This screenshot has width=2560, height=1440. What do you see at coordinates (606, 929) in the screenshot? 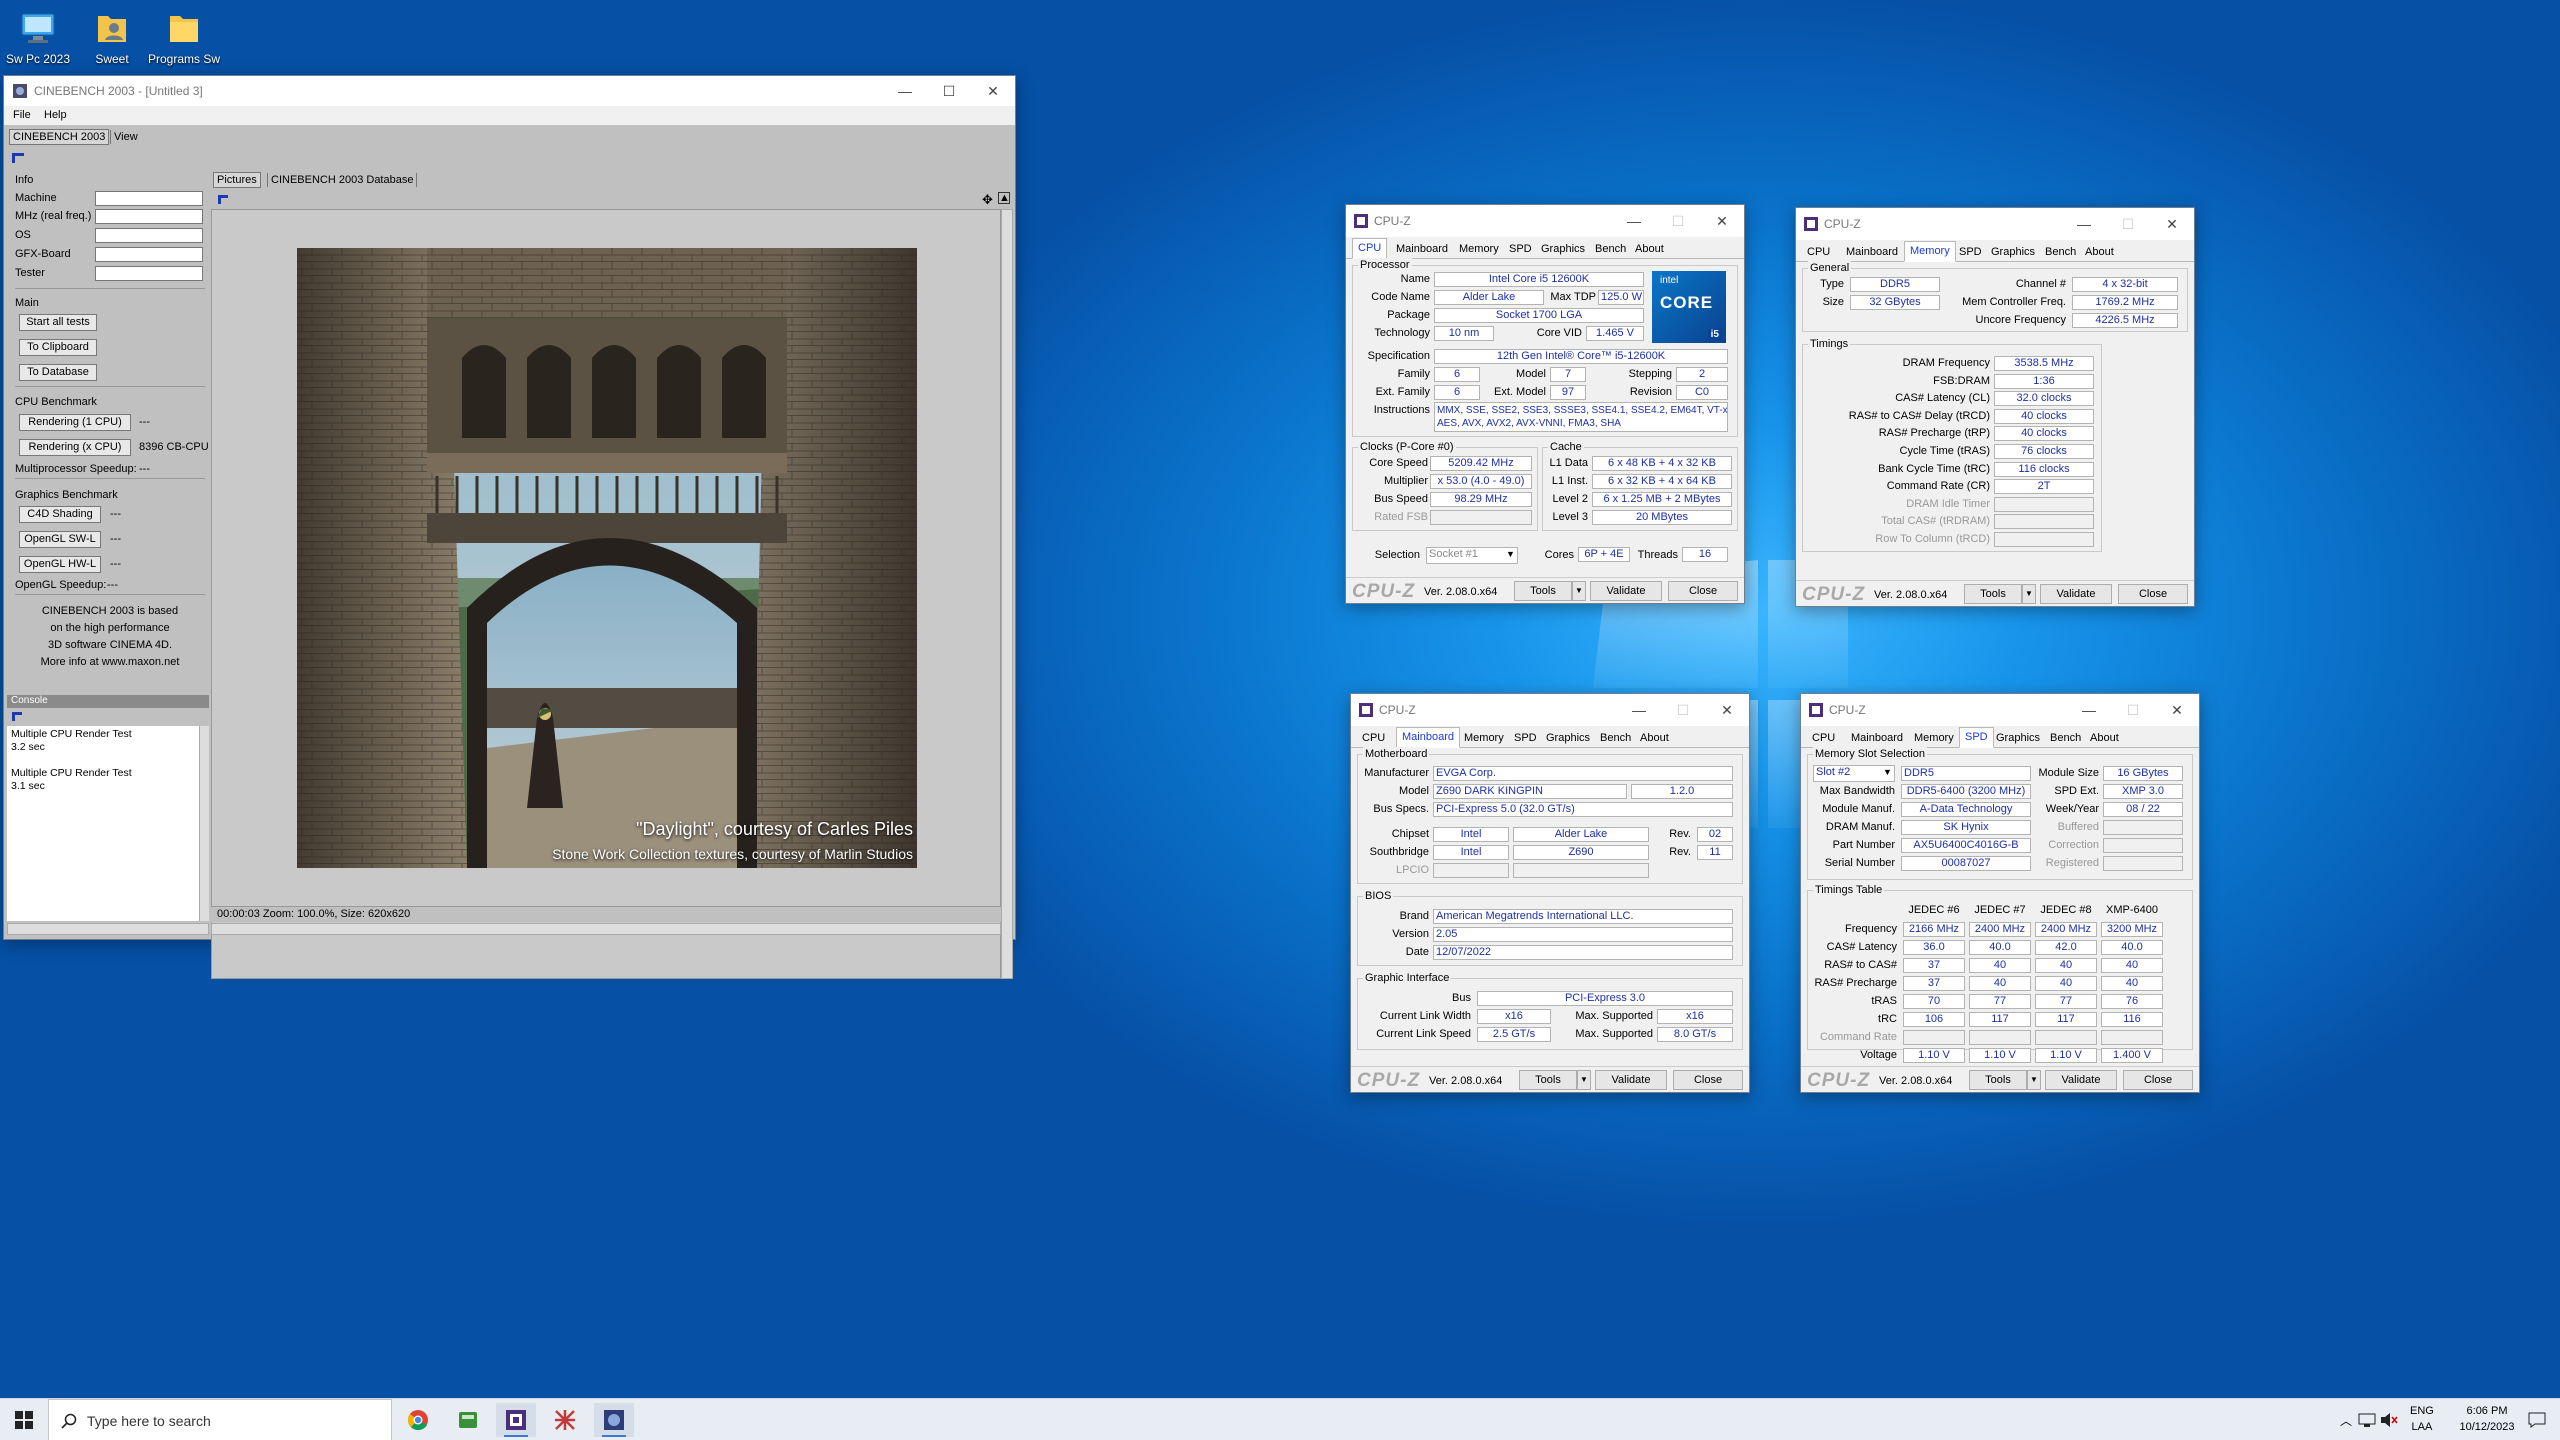
I see `viewport-h-scrollbar` at bounding box center [606, 929].